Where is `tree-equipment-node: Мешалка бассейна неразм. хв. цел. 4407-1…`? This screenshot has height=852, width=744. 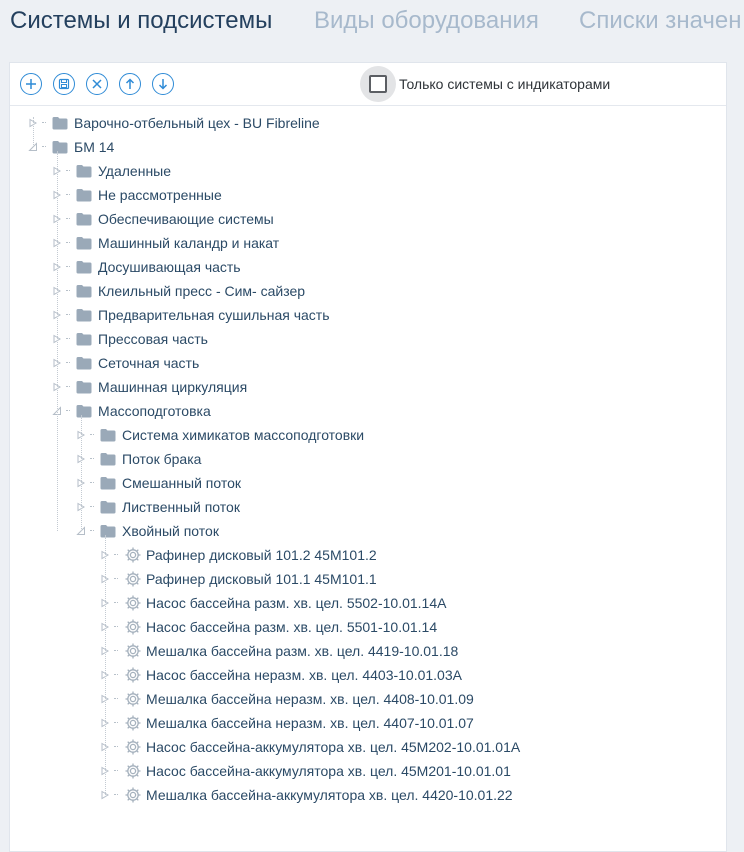
tree-equipment-node: Мешалка бассейна неразм. хв. цел. 4407-1… is located at coordinates (287, 723).